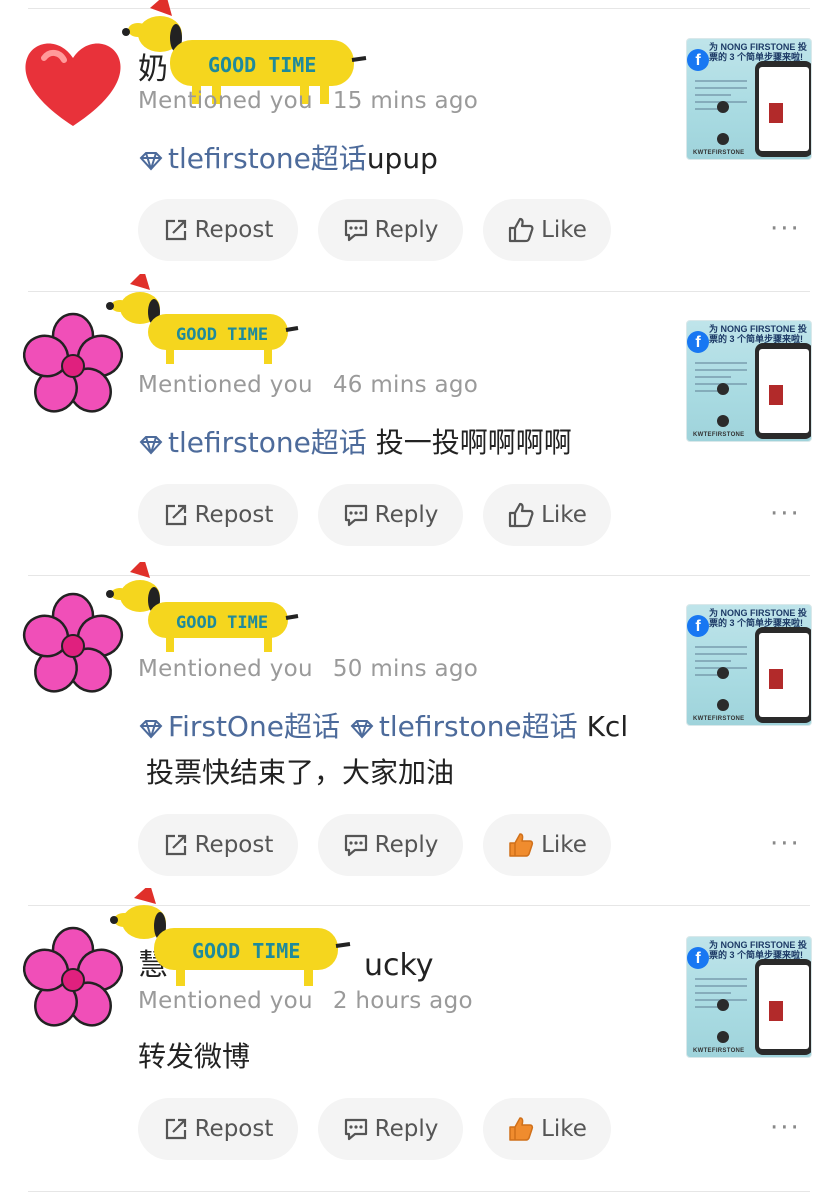 The width and height of the screenshot is (838, 1200). I want to click on post-text: 转发微博, so click(194, 1056).